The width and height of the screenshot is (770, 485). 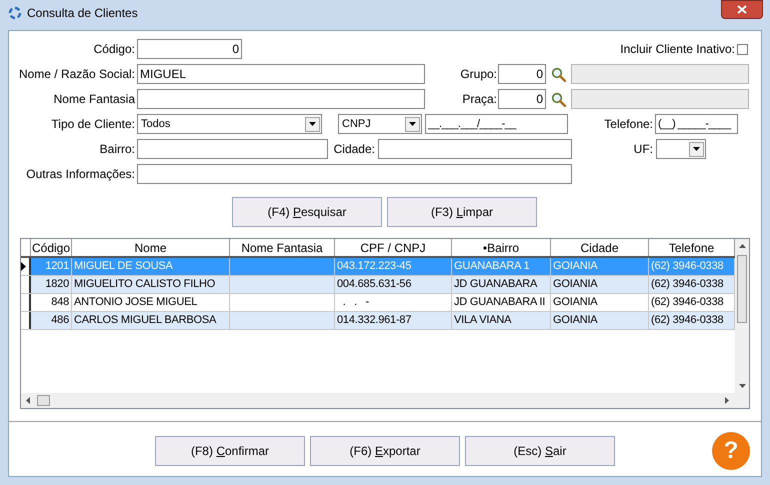 What do you see at coordinates (151, 247) in the screenshot?
I see `column-header: Nome` at bounding box center [151, 247].